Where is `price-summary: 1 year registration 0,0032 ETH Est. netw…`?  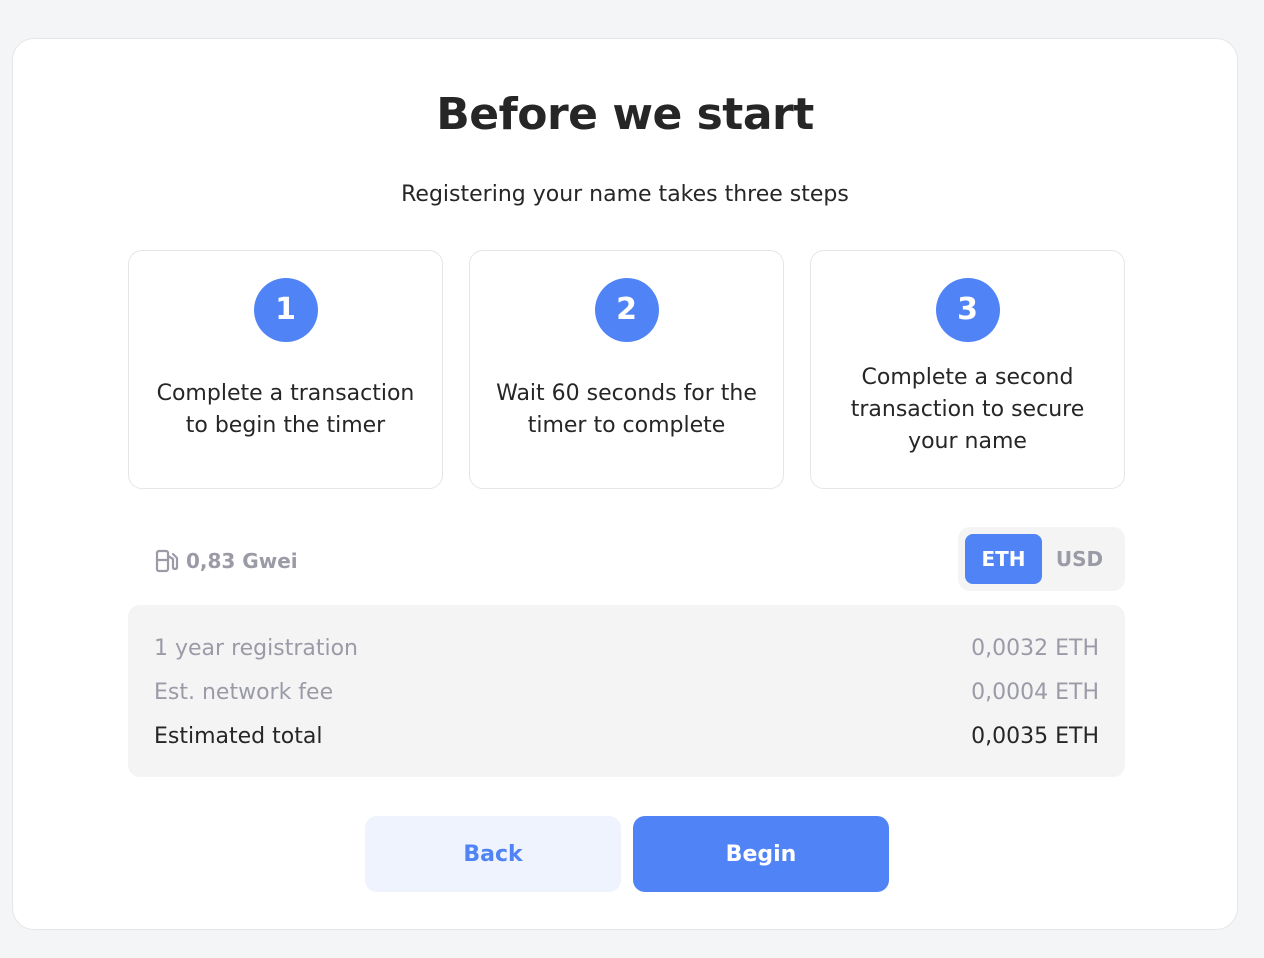
price-summary: 1 year registration 0,0032 ETH Est. netw… is located at coordinates (626, 691).